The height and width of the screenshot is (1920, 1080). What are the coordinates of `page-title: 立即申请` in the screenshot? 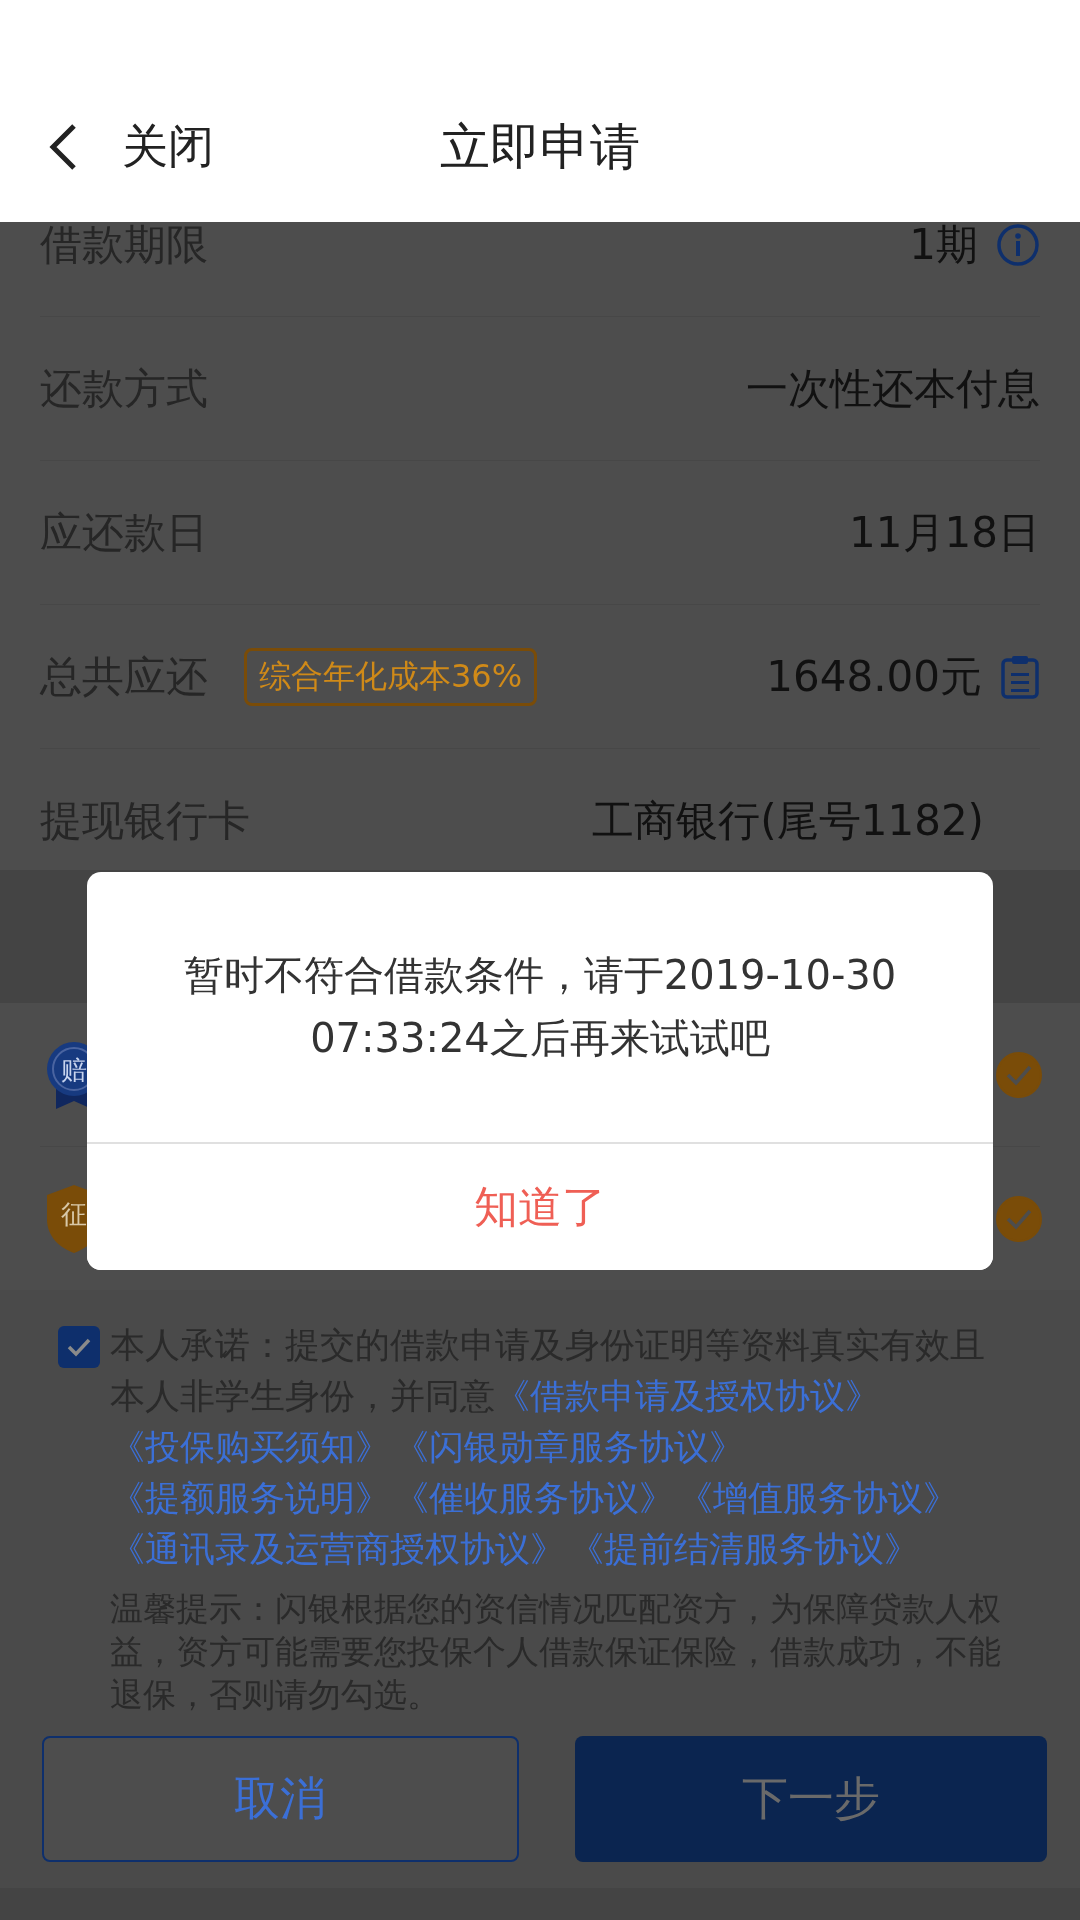 It's located at (540, 147).